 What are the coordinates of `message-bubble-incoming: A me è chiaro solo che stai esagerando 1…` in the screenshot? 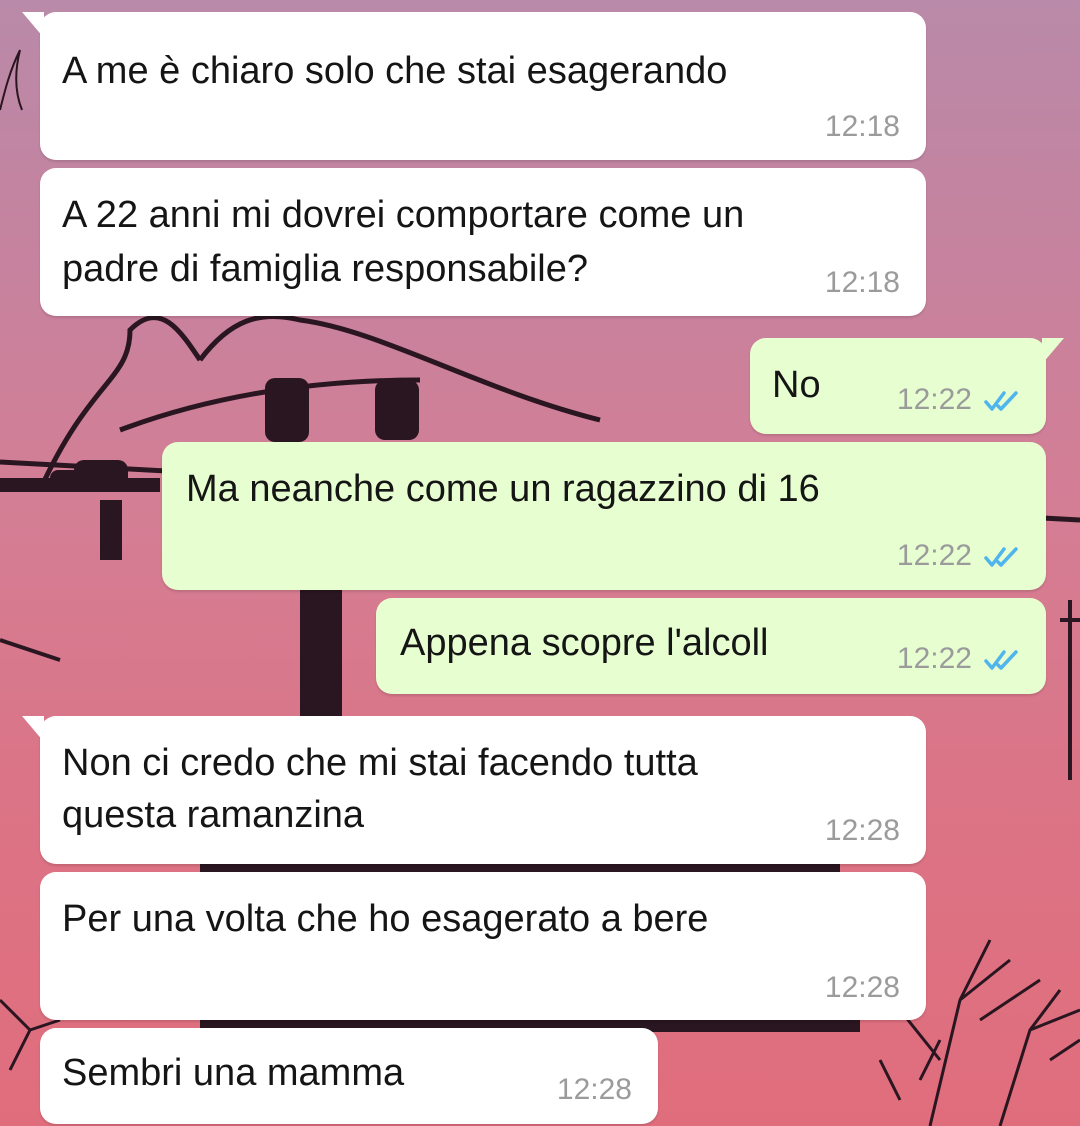 It's located at (474, 86).